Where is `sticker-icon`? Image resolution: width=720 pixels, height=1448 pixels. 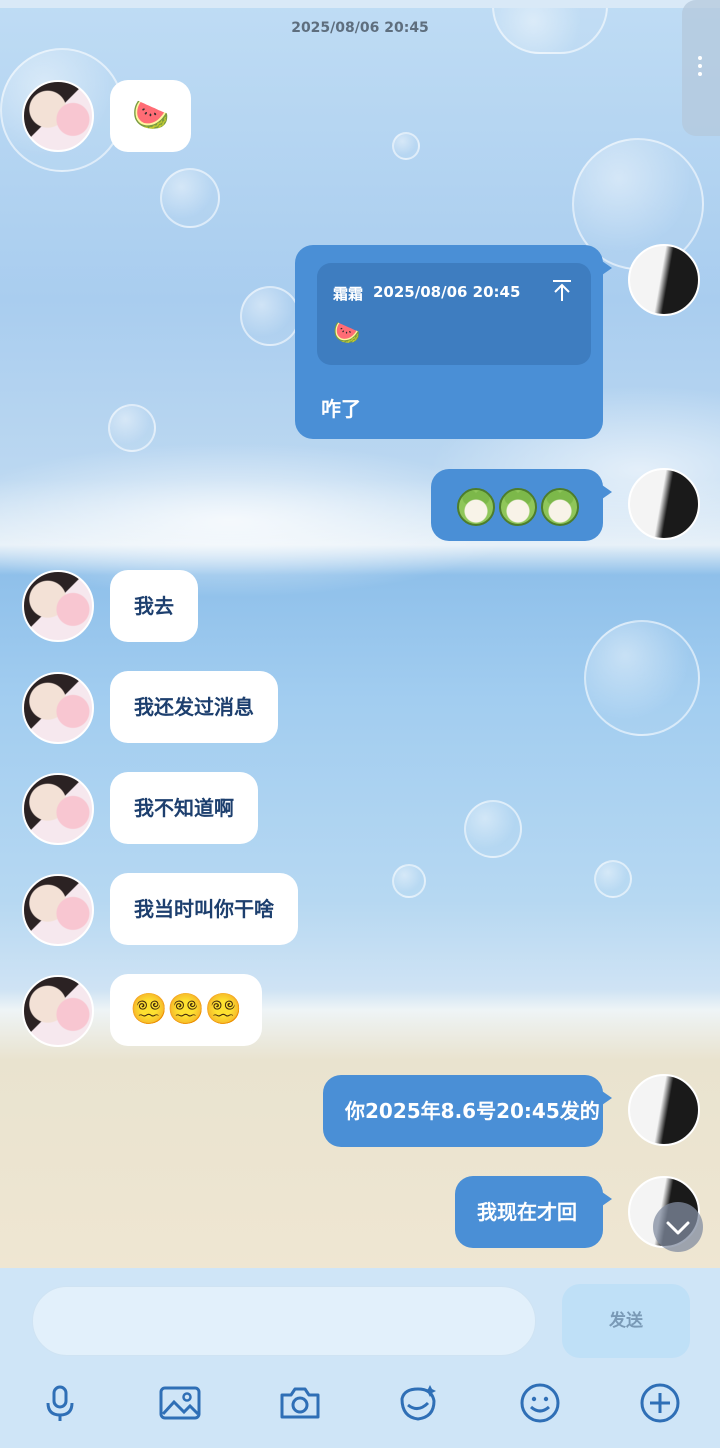 sticker-icon is located at coordinates (418, 1403).